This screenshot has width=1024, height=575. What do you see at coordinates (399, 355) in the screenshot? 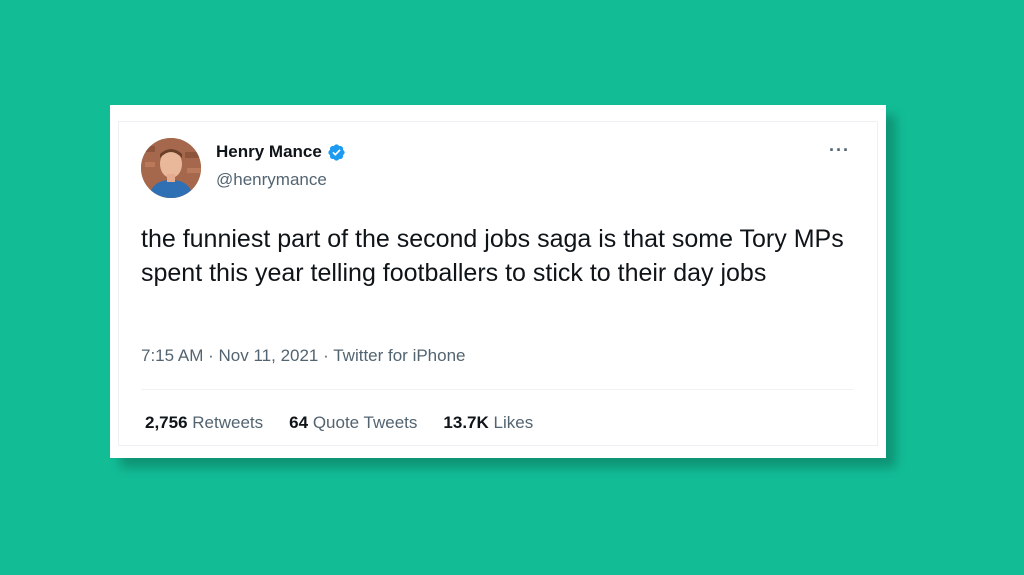
I see `tweet-source: Twitter for iPhone` at bounding box center [399, 355].